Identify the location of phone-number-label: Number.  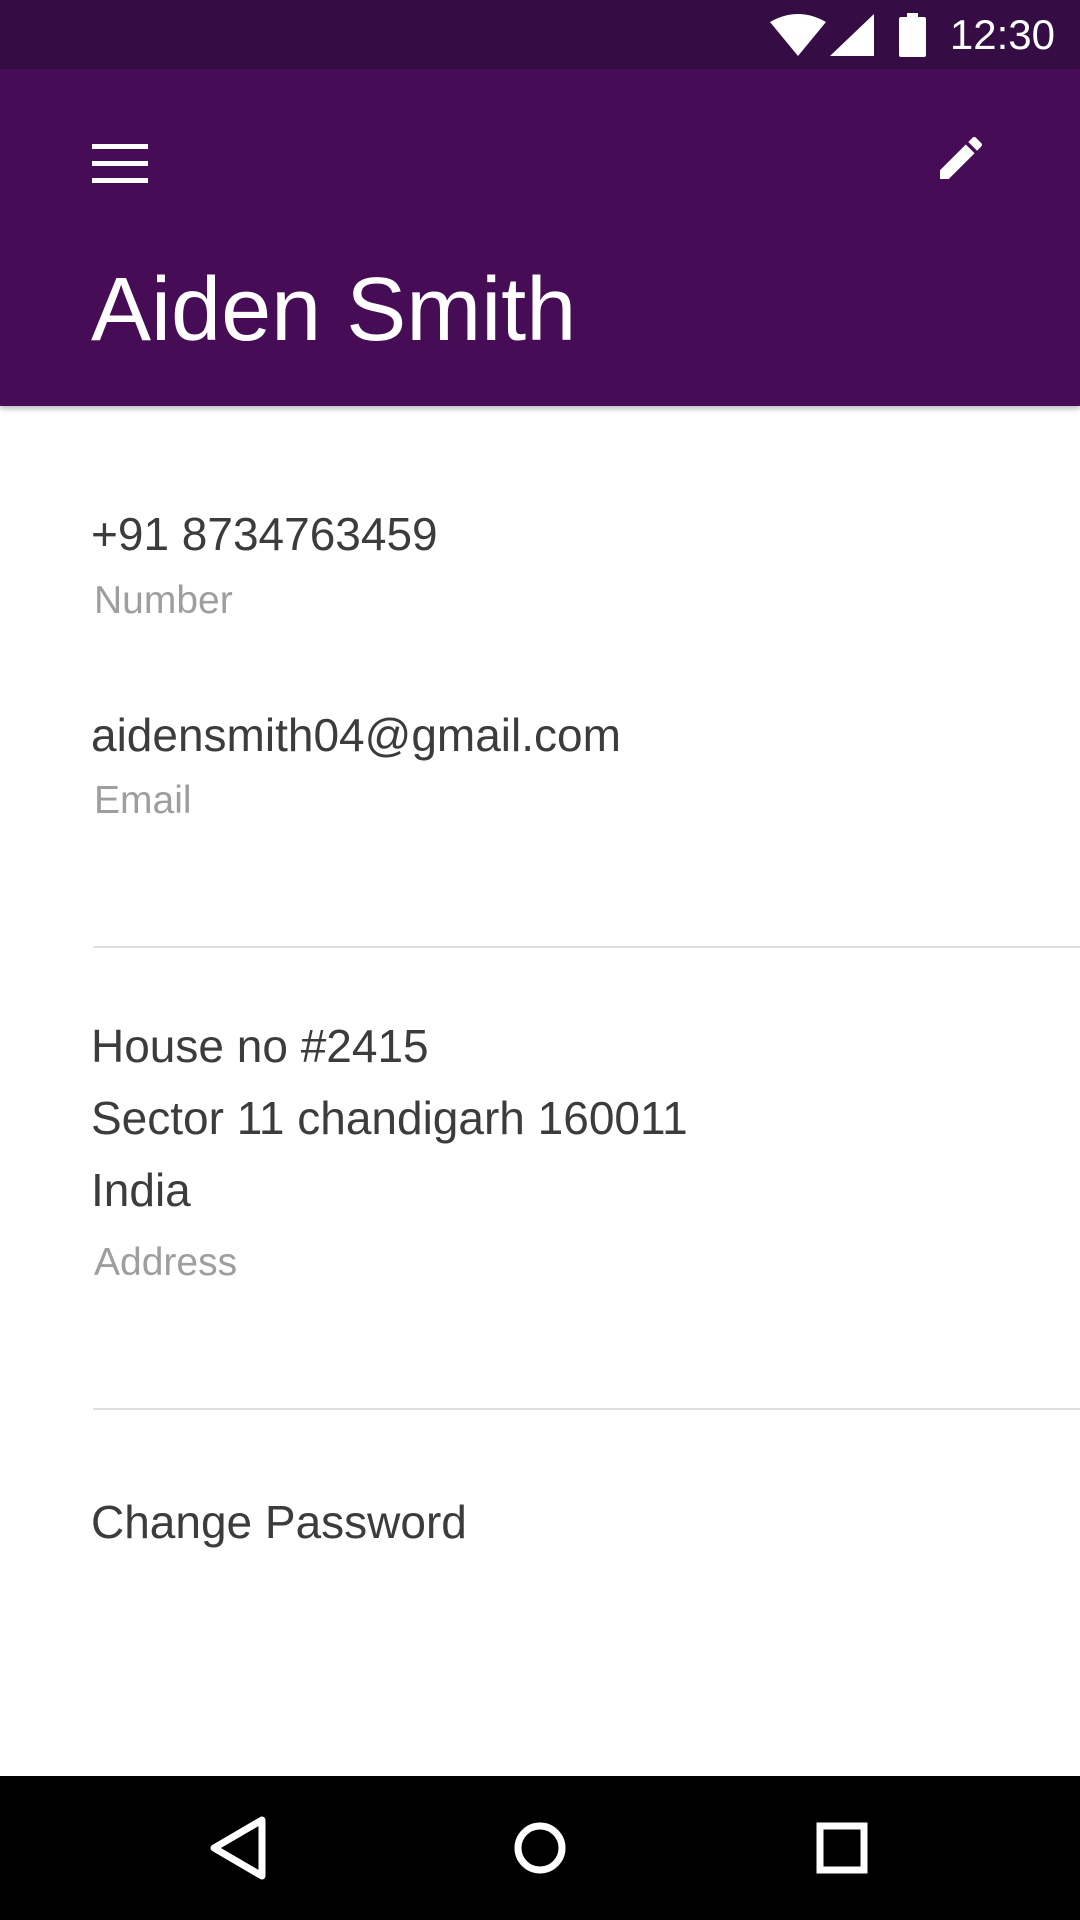
(163, 600).